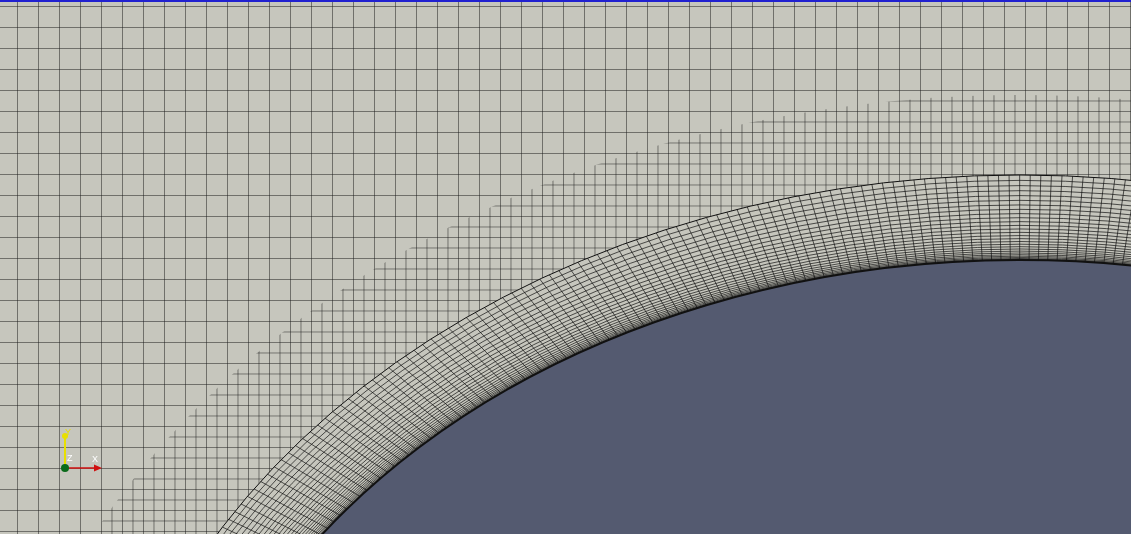 This screenshot has width=1131, height=534. I want to click on axis-label: X, so click(95, 459).